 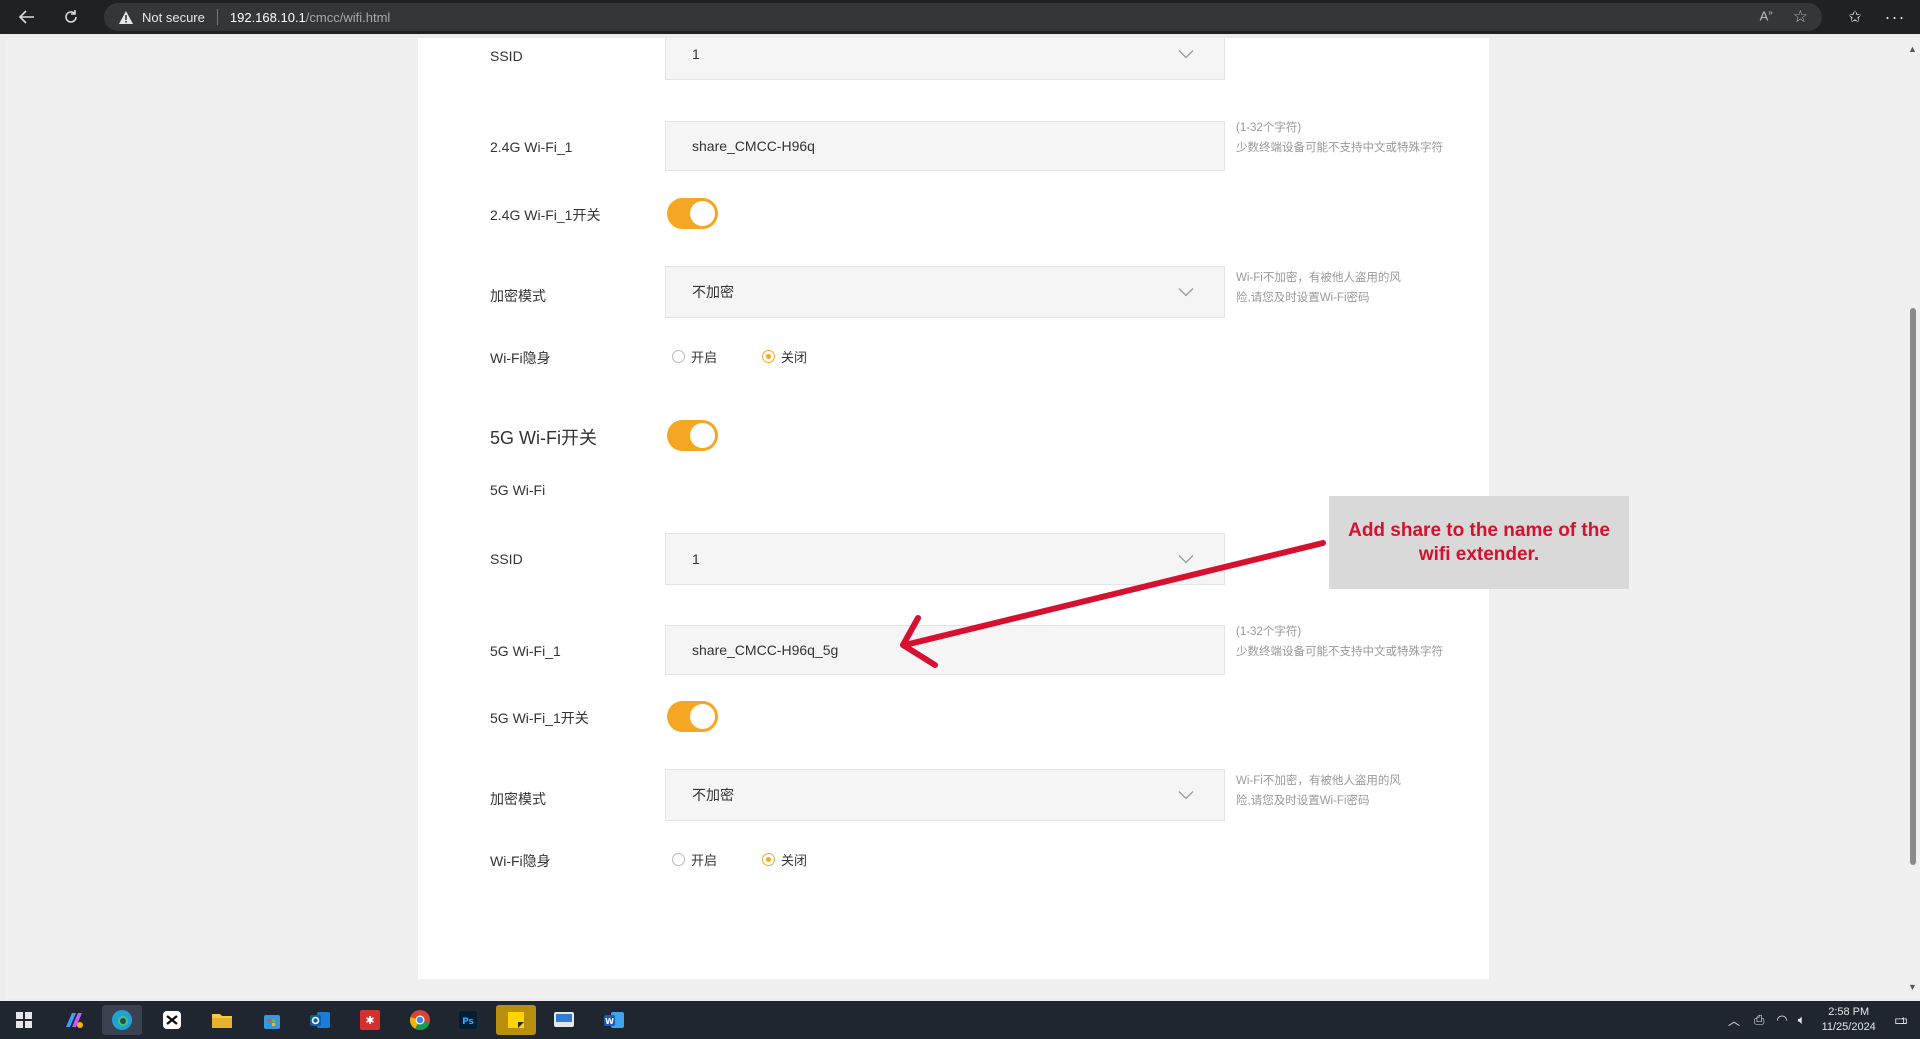 I want to click on meet-now-icon: ⎙, so click(x=1759, y=1020).